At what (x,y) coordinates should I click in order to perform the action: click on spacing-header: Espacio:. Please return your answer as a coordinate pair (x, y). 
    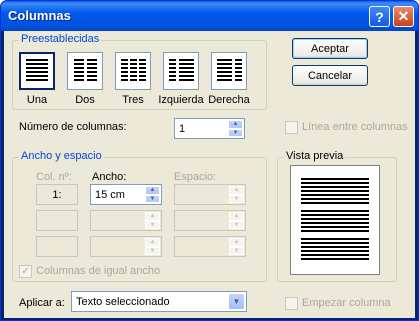
    Looking at the image, I should click on (195, 177).